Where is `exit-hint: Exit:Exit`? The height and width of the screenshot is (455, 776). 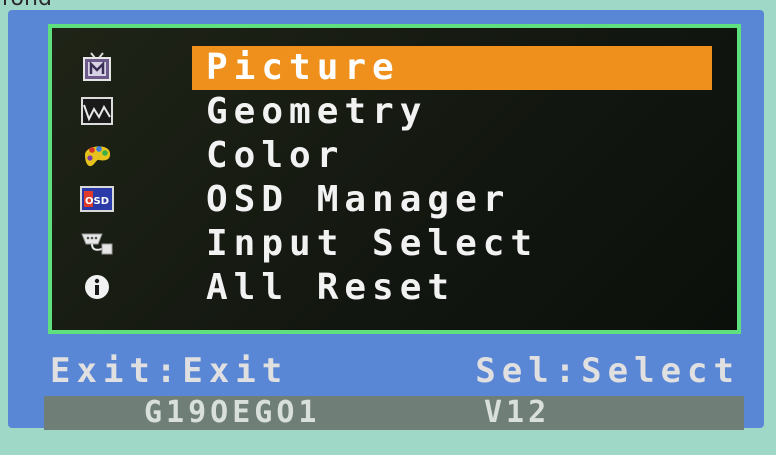 exit-hint: Exit:Exit is located at coordinates (169, 371).